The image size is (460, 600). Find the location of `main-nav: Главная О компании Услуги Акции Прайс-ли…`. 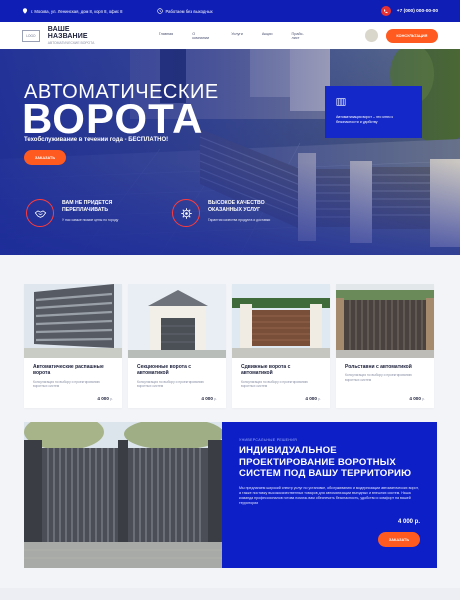

main-nav: Главная О компании Услуги Акции Прайс-ли… is located at coordinates (235, 36).